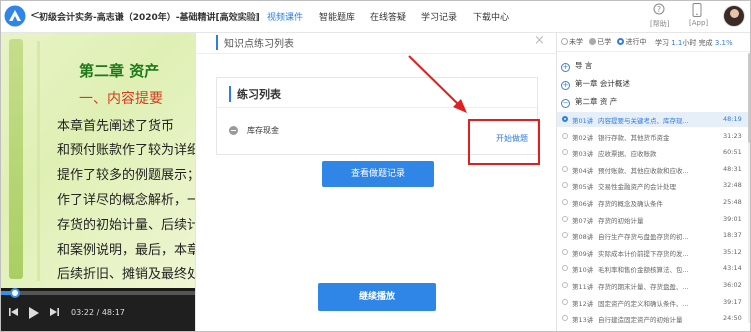 This screenshot has height=332, width=751. I want to click on lesson-number: 第13讲, so click(583, 320).